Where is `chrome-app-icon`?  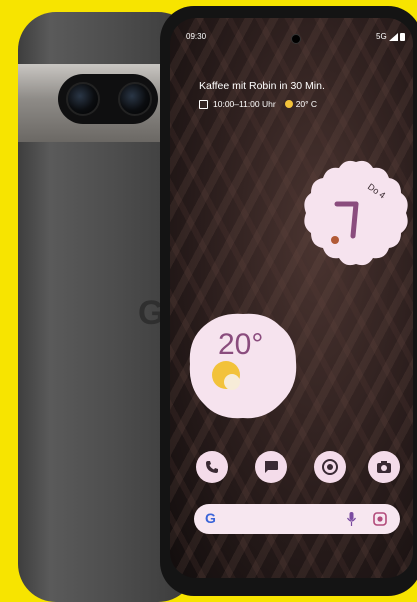
chrome-app-icon is located at coordinates (330, 467).